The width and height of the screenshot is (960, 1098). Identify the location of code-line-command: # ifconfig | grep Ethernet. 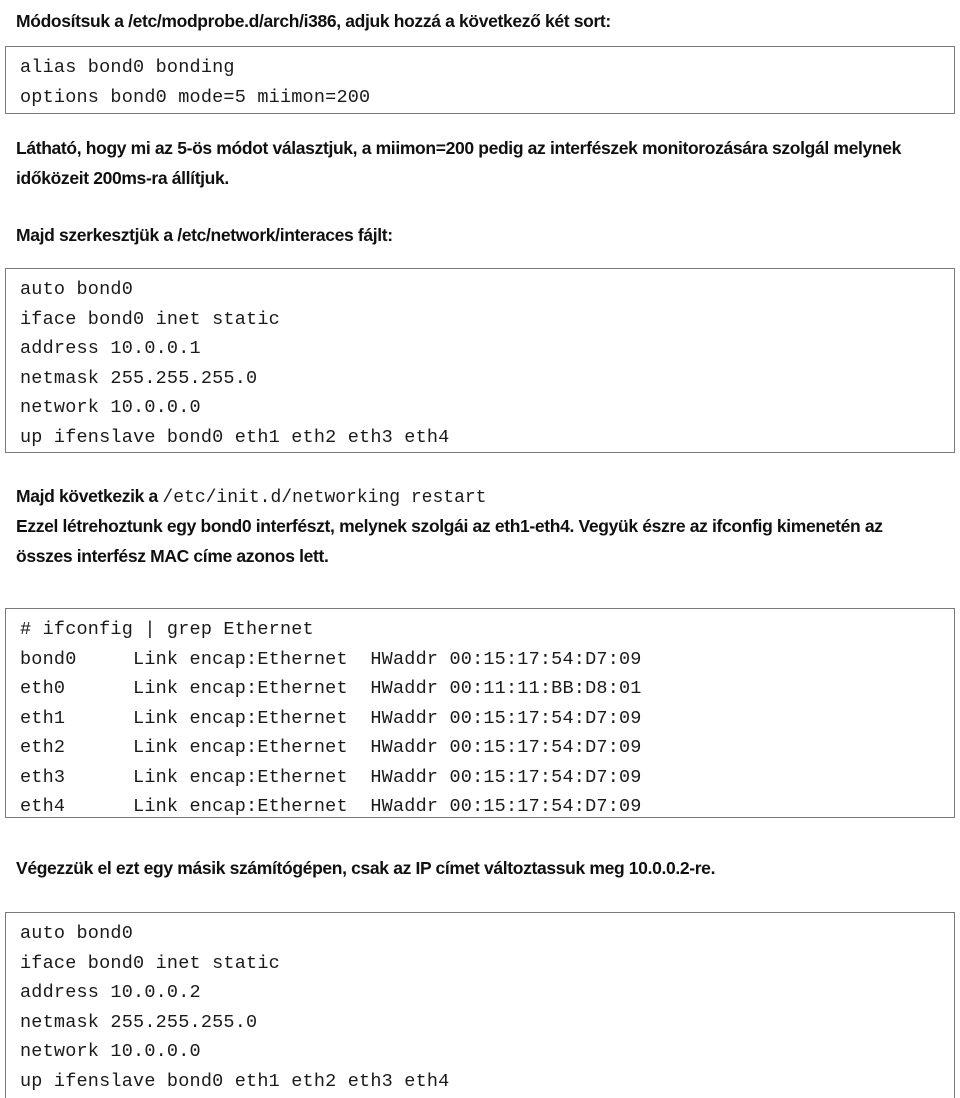
(167, 629).